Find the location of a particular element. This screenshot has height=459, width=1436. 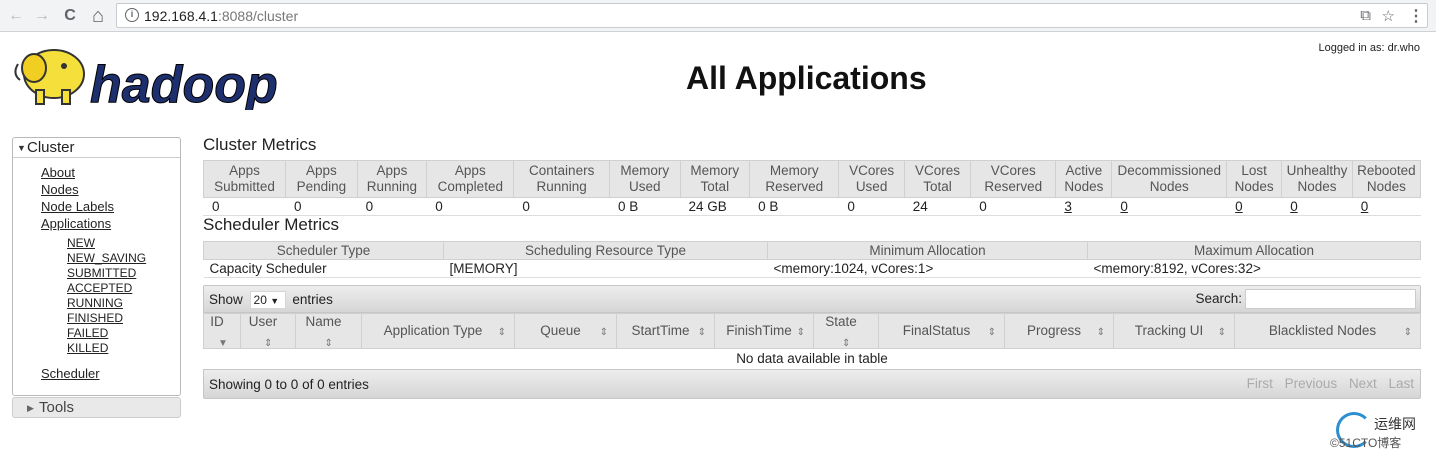

apps-col-header: User ⇕ is located at coordinates (268, 331).